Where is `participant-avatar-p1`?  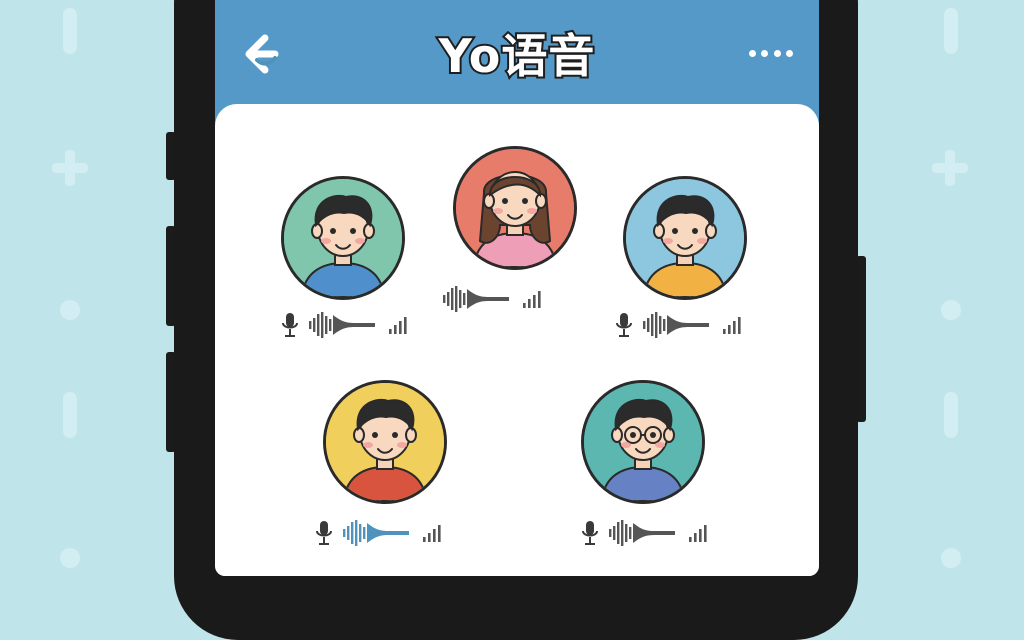 participant-avatar-p1 is located at coordinates (343, 238).